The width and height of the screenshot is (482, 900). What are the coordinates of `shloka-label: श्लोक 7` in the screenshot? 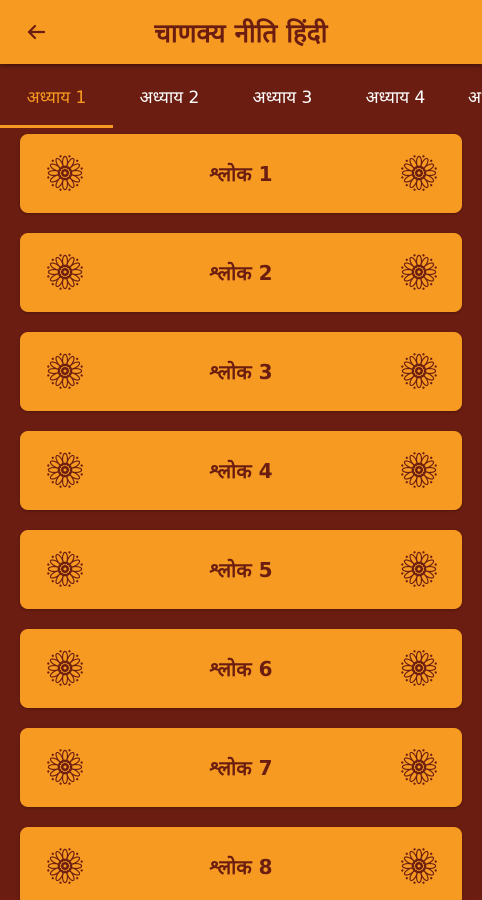 It's located at (241, 768).